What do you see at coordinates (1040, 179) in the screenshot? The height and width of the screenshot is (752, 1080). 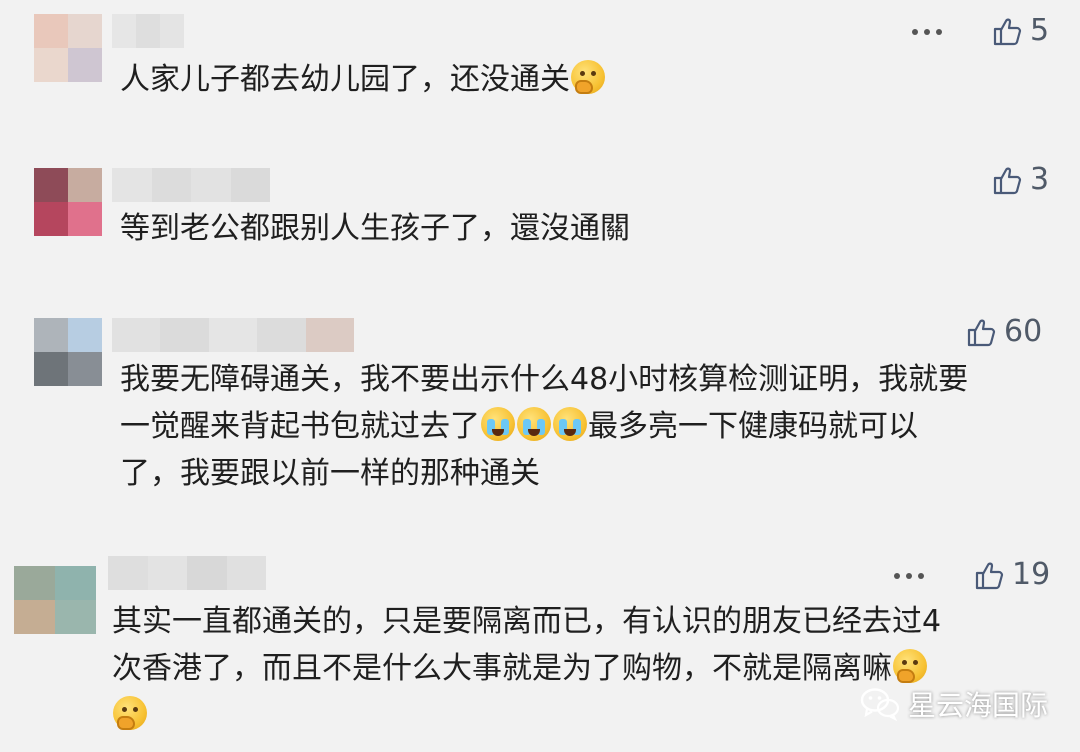 I see `like-count: 3` at bounding box center [1040, 179].